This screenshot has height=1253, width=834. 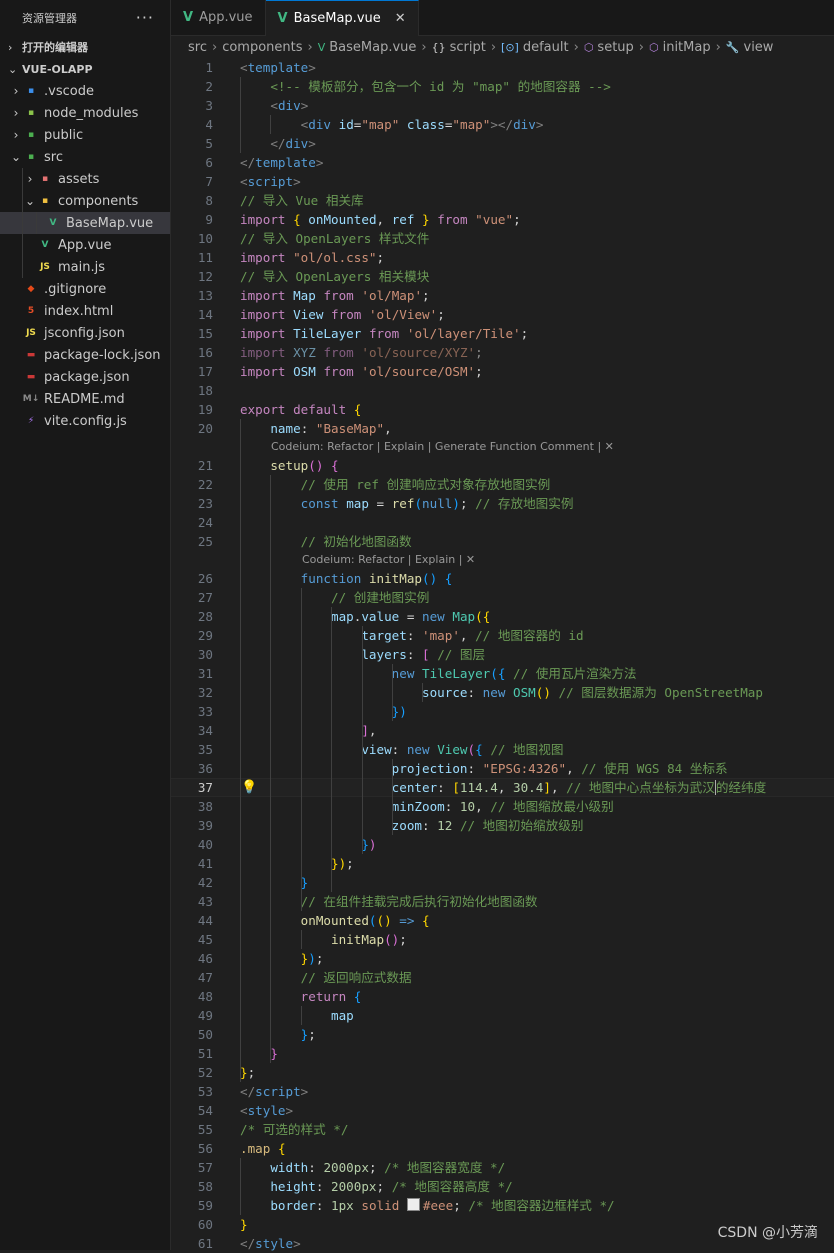 I want to click on tree-item: ⌄ ▪ src, so click(x=85, y=157).